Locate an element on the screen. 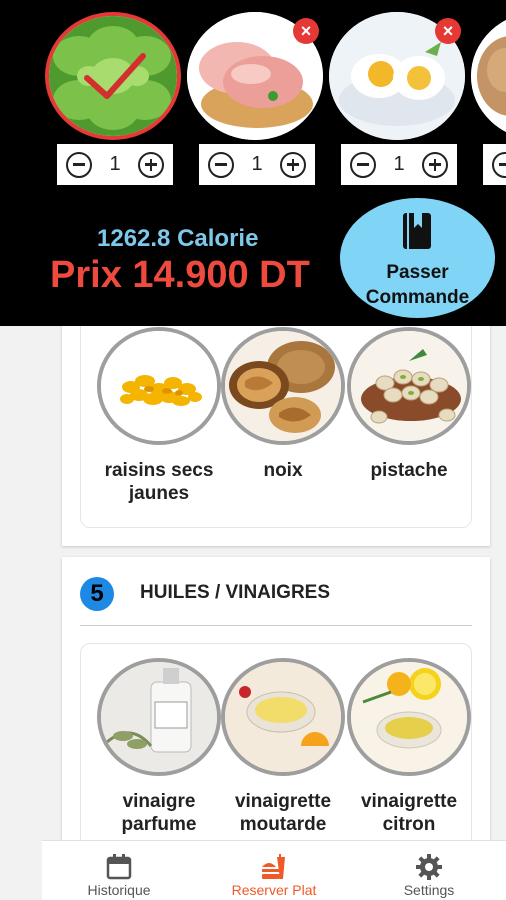 This screenshot has height=900, width=506. nav-label: Historique is located at coordinates (119, 890).